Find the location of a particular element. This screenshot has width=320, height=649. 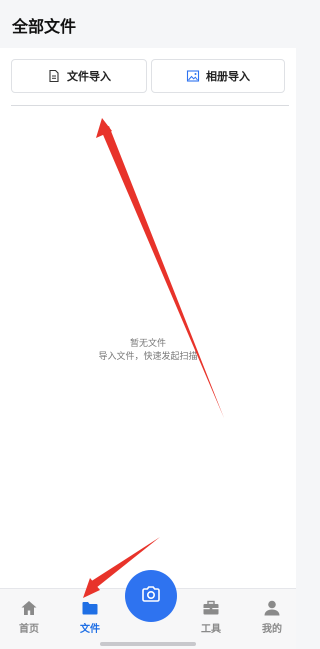

divider is located at coordinates (150, 105).